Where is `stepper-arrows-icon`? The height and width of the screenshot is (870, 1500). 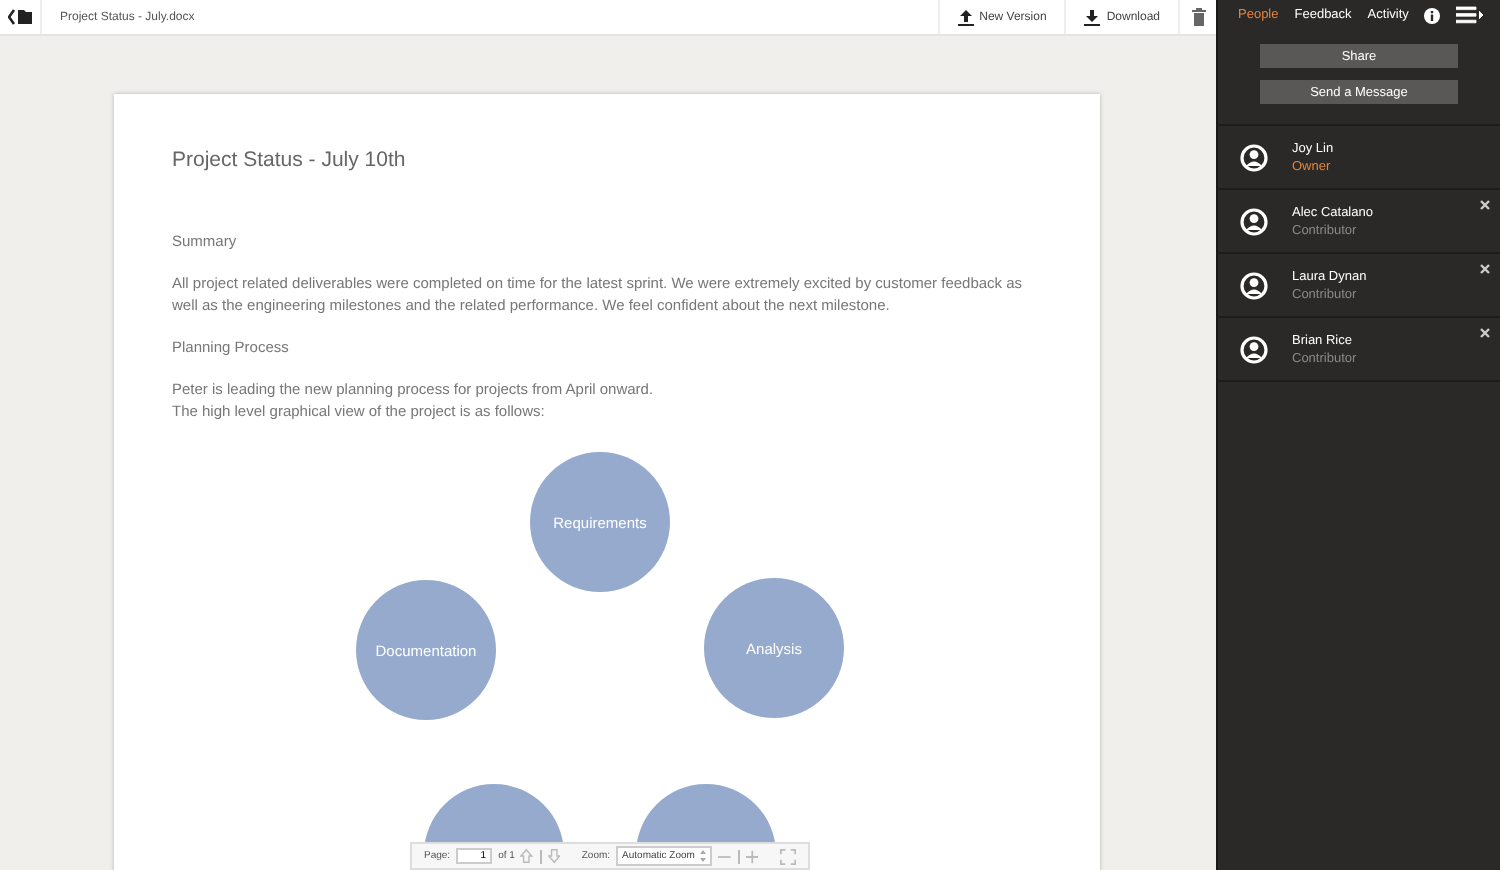 stepper-arrows-icon is located at coordinates (703, 856).